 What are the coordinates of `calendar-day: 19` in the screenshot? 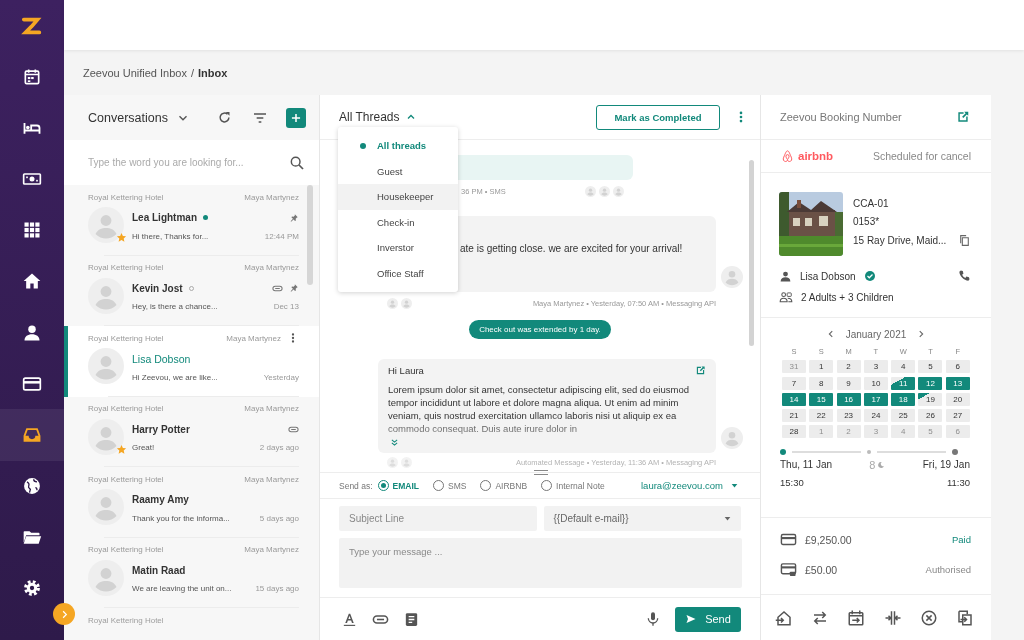 It's located at (930, 399).